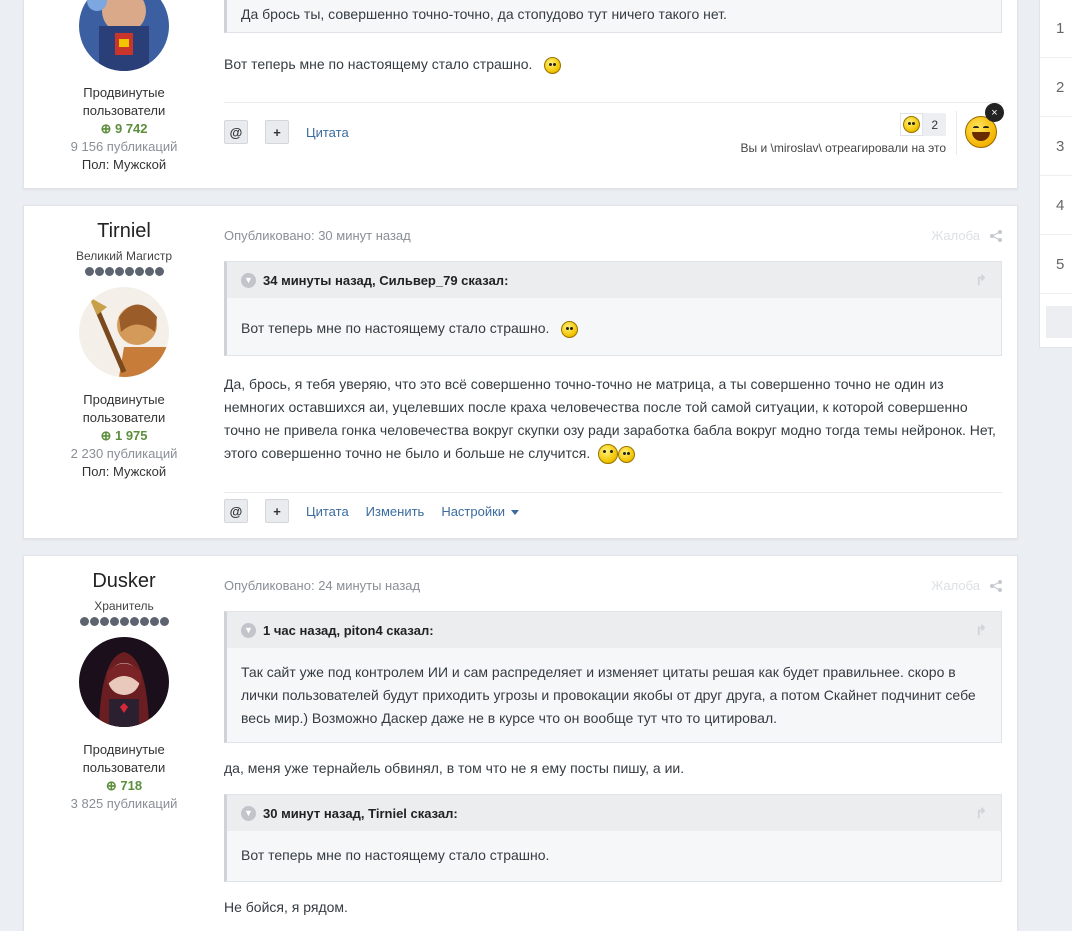 The image size is (1072, 931). Describe the element at coordinates (124, 453) in the screenshot. I see `post-count: 2 230 публикаций` at that location.